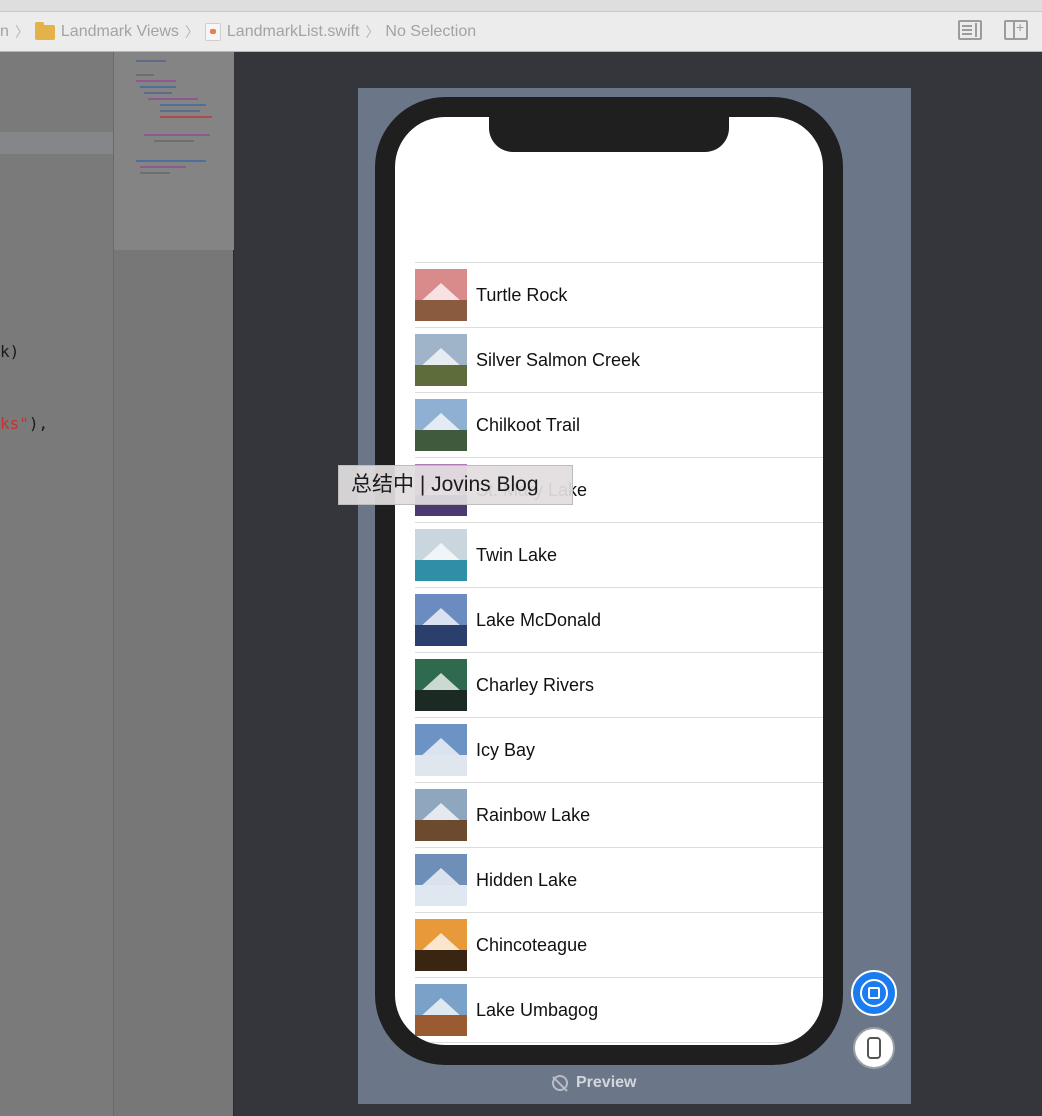  I want to click on minimap, so click(173, 584).